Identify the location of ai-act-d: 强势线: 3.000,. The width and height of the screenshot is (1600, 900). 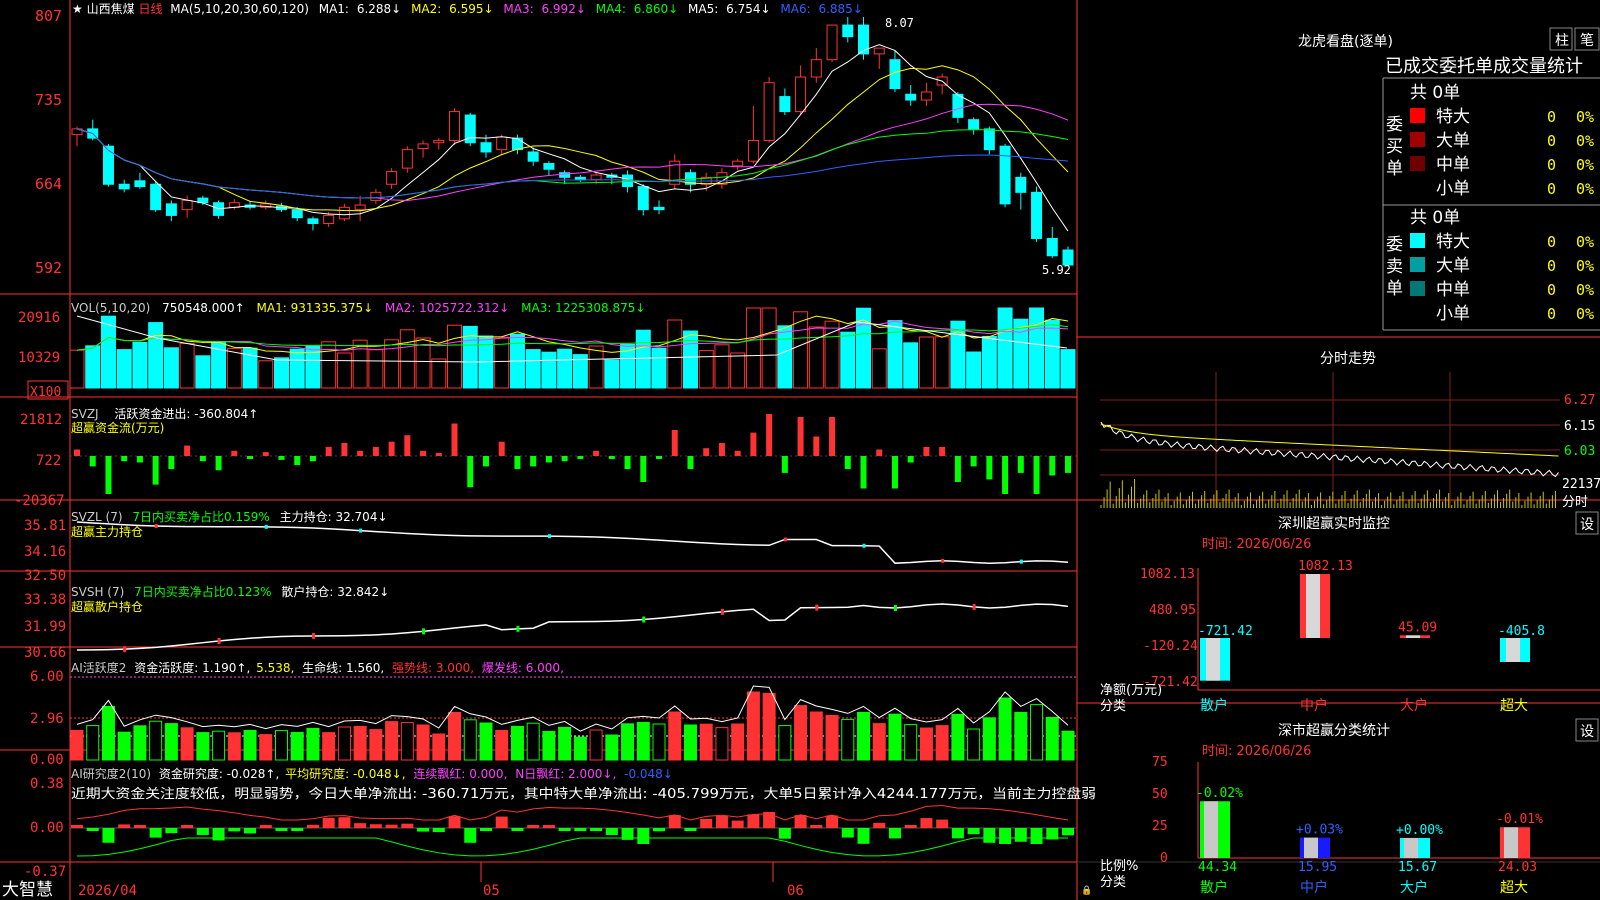
(433, 668).